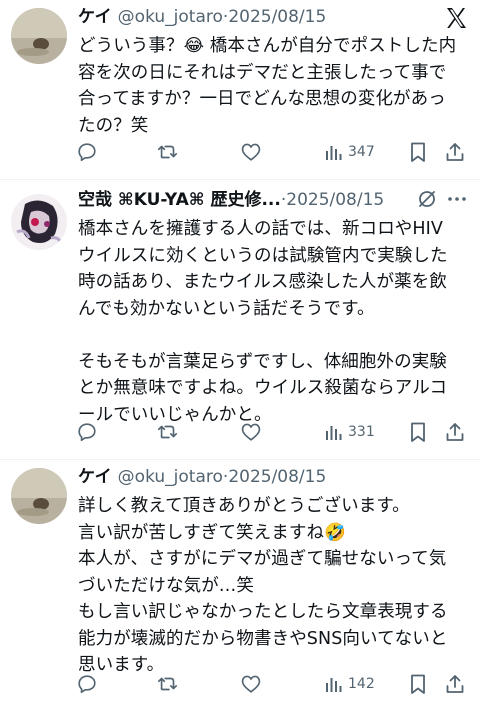  What do you see at coordinates (262, 99) in the screenshot?
I see `text-line: 合ってますか？一日でどんな思想の変化があっ` at bounding box center [262, 99].